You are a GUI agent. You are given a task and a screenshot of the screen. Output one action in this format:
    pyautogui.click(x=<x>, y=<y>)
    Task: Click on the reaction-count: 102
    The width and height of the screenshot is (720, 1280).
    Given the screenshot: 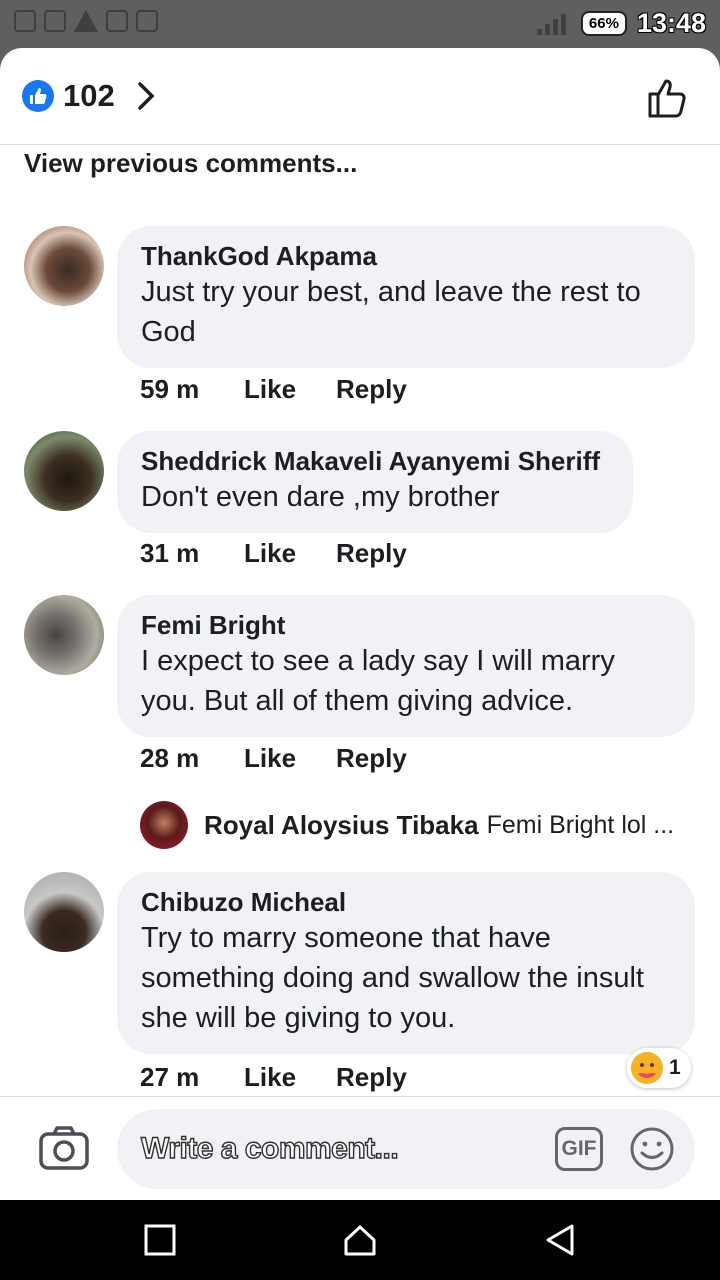 What is the action you would take?
    pyautogui.click(x=89, y=95)
    